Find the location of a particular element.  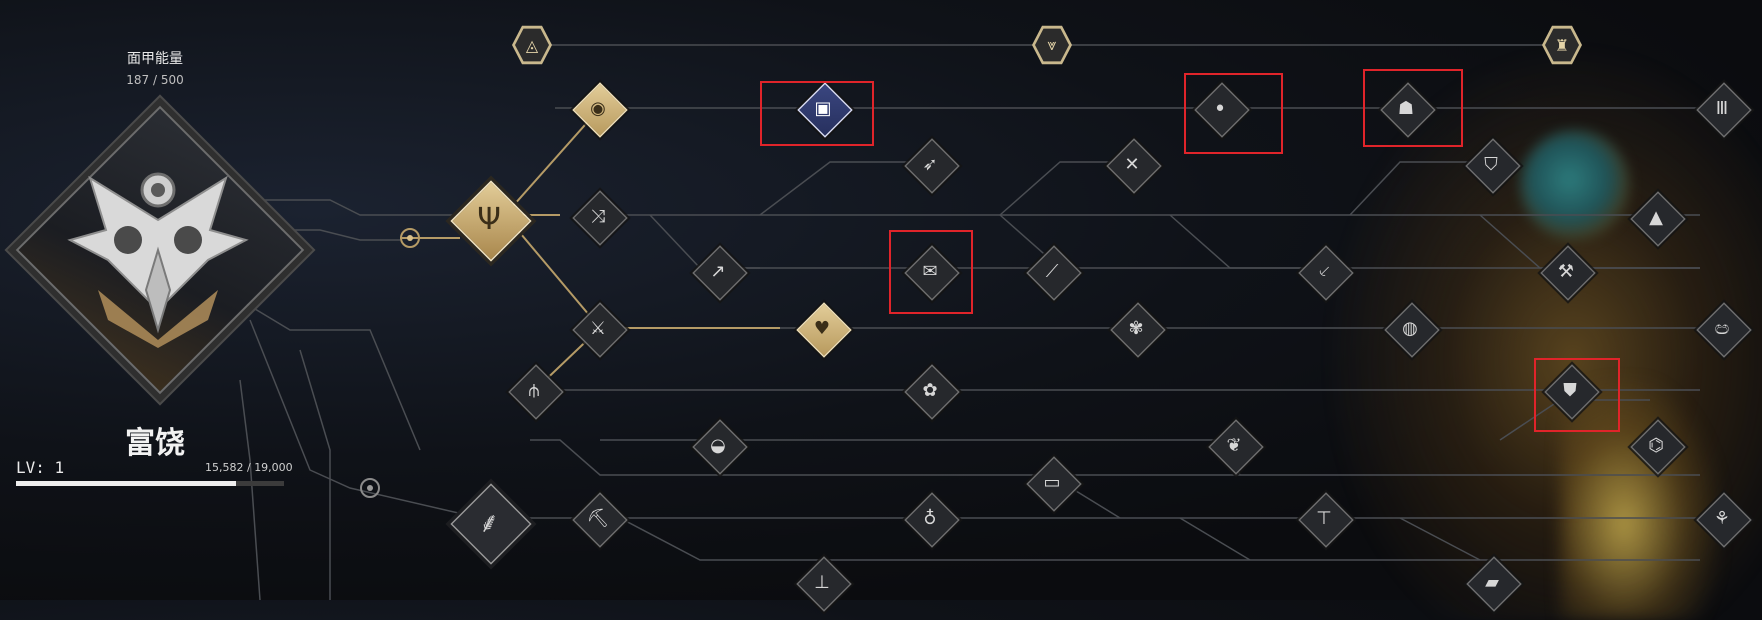

xp-progress-bar is located at coordinates (150, 483).